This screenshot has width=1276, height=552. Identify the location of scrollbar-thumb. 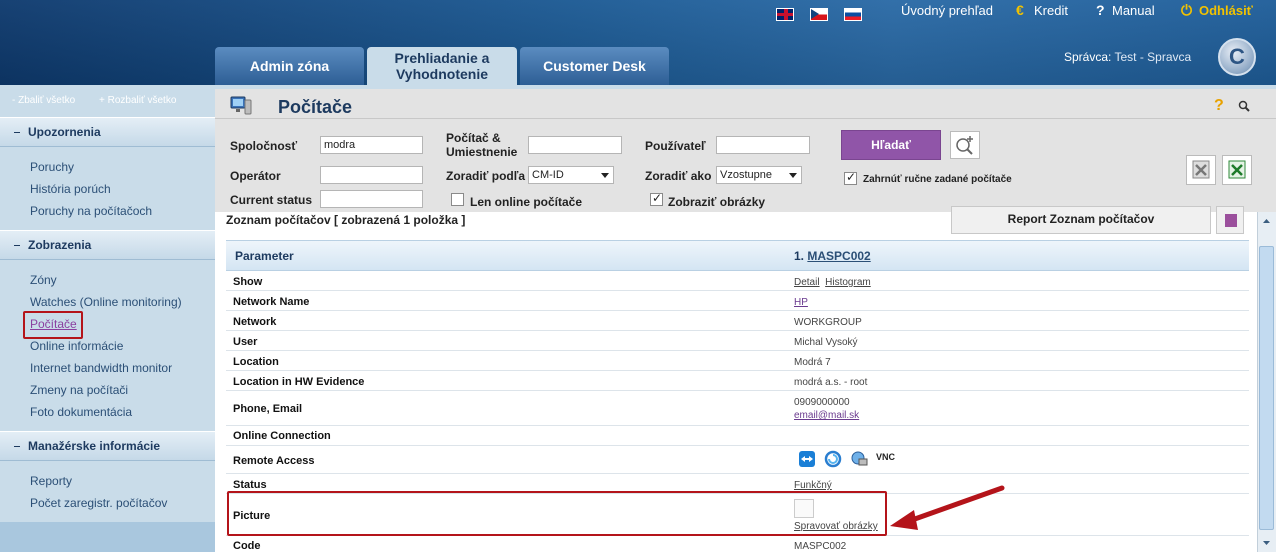
(1266, 388).